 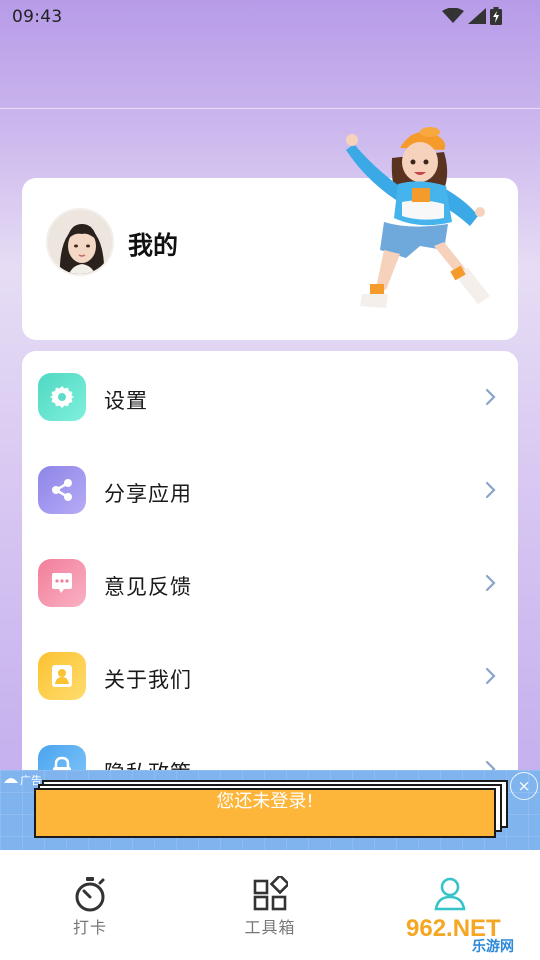 What do you see at coordinates (270, 17) in the screenshot?
I see `status-bar: 09:43` at bounding box center [270, 17].